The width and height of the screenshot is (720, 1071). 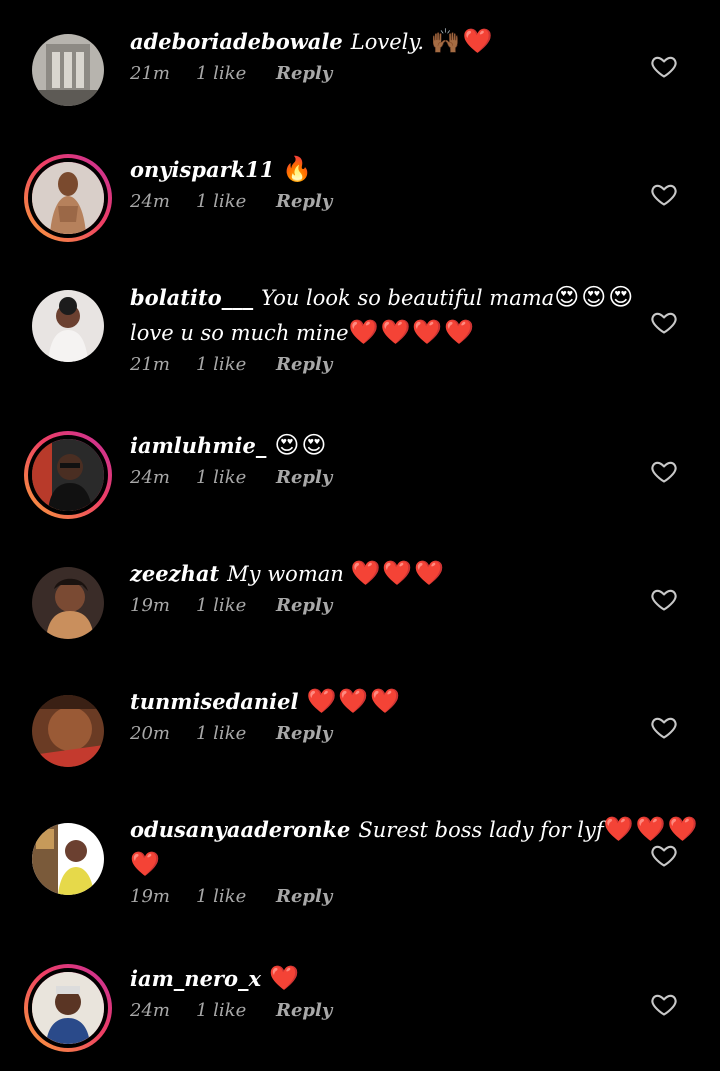 I want to click on comment-username: bolatito___, so click(x=191, y=297).